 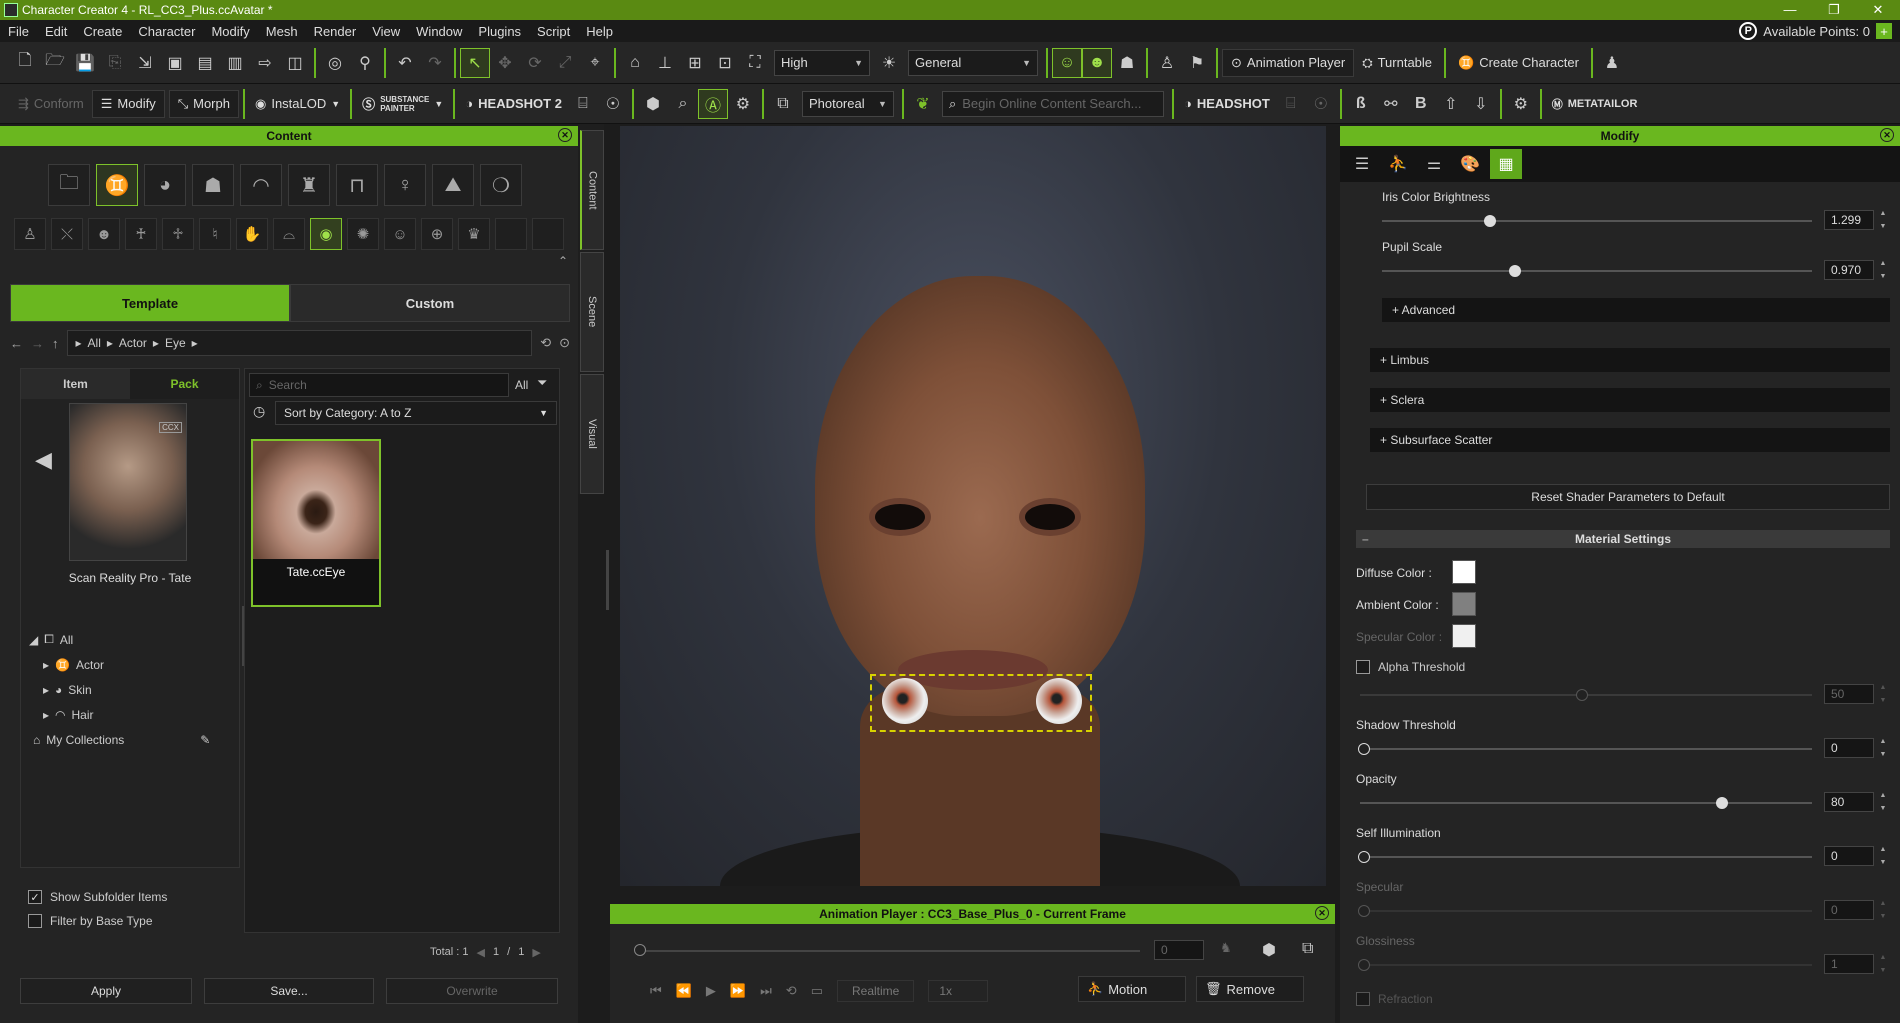 What do you see at coordinates (1398, 164) in the screenshot?
I see `motion-pose-icon: ⛹` at bounding box center [1398, 164].